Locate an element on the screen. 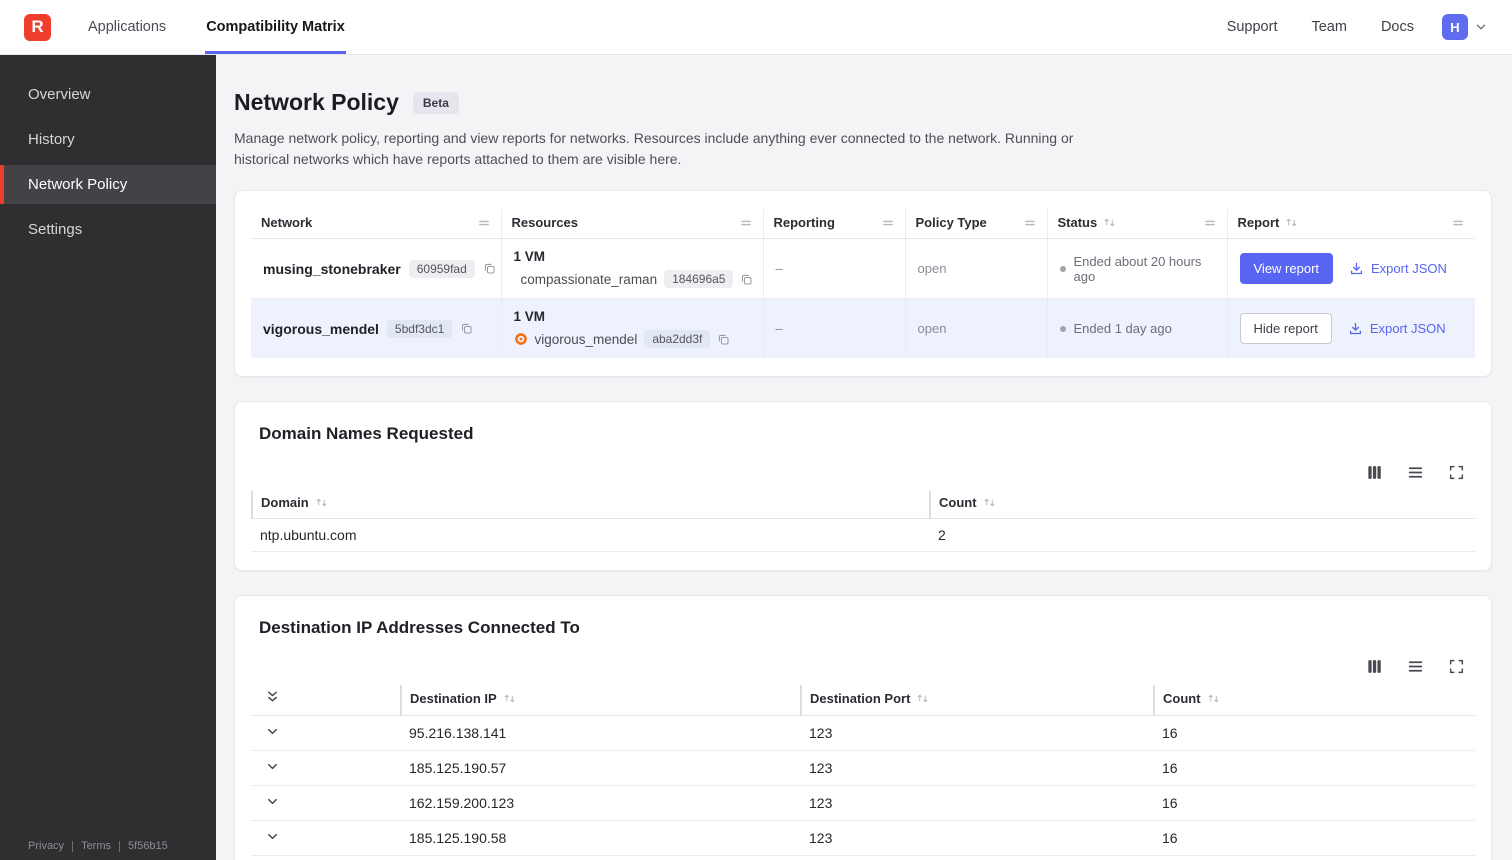 The image size is (1512, 860). privacy-link: Privacy is located at coordinates (46, 846).